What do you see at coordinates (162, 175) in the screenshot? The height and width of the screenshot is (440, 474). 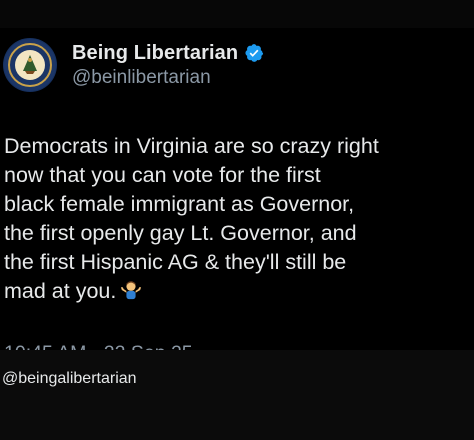 I see `tweet-text-line: now that you can vote for the first` at bounding box center [162, 175].